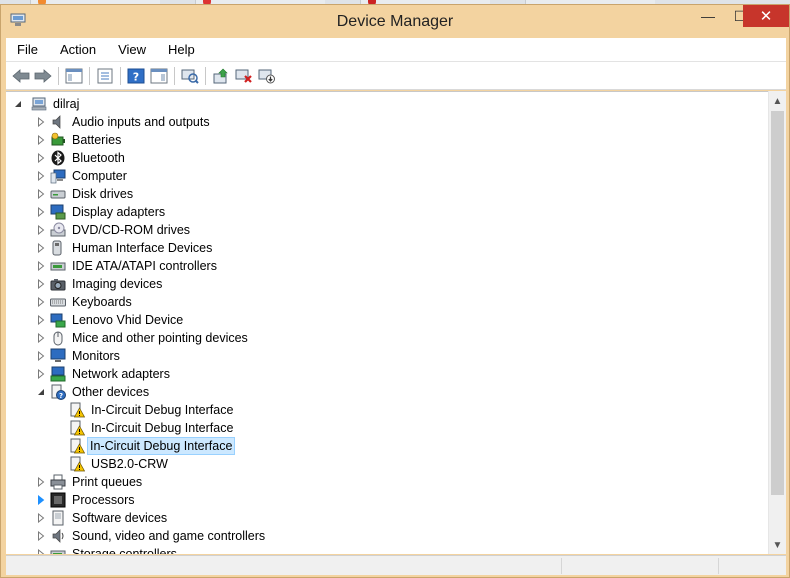 The height and width of the screenshot is (578, 790). What do you see at coordinates (58, 338) in the screenshot?
I see `mouse-icon` at bounding box center [58, 338].